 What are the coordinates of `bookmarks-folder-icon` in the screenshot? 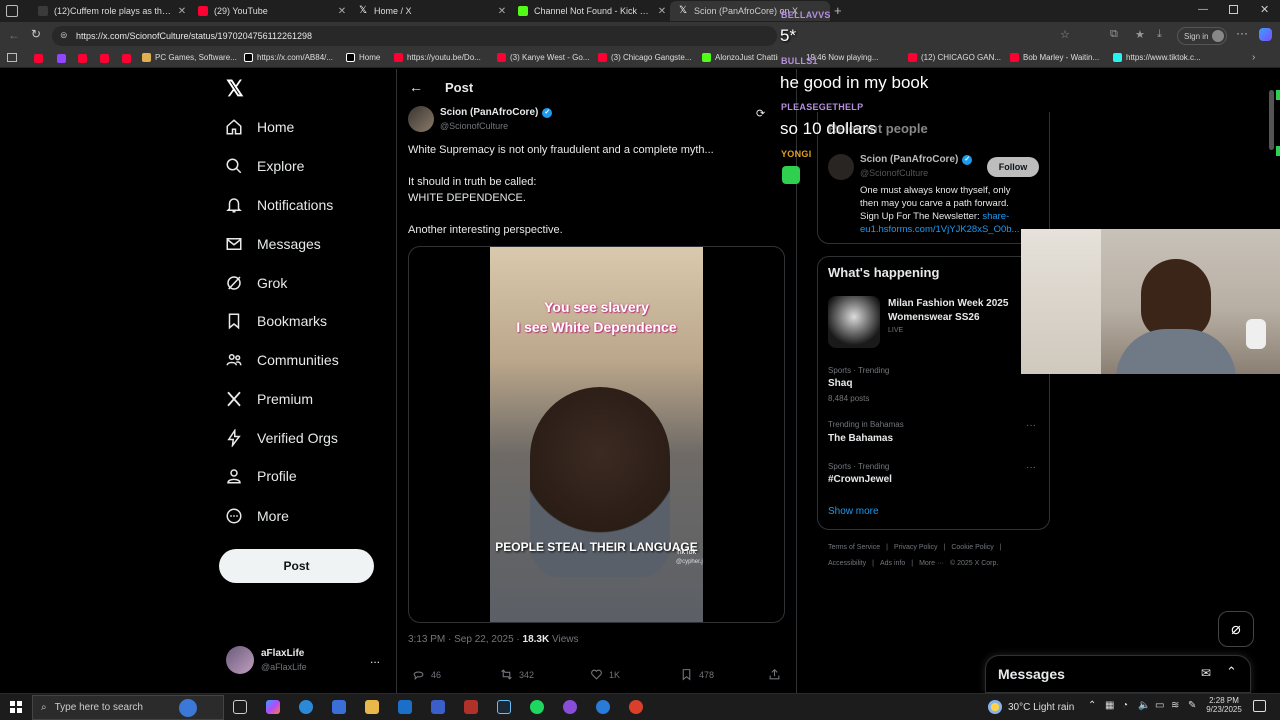 It's located at (12, 57).